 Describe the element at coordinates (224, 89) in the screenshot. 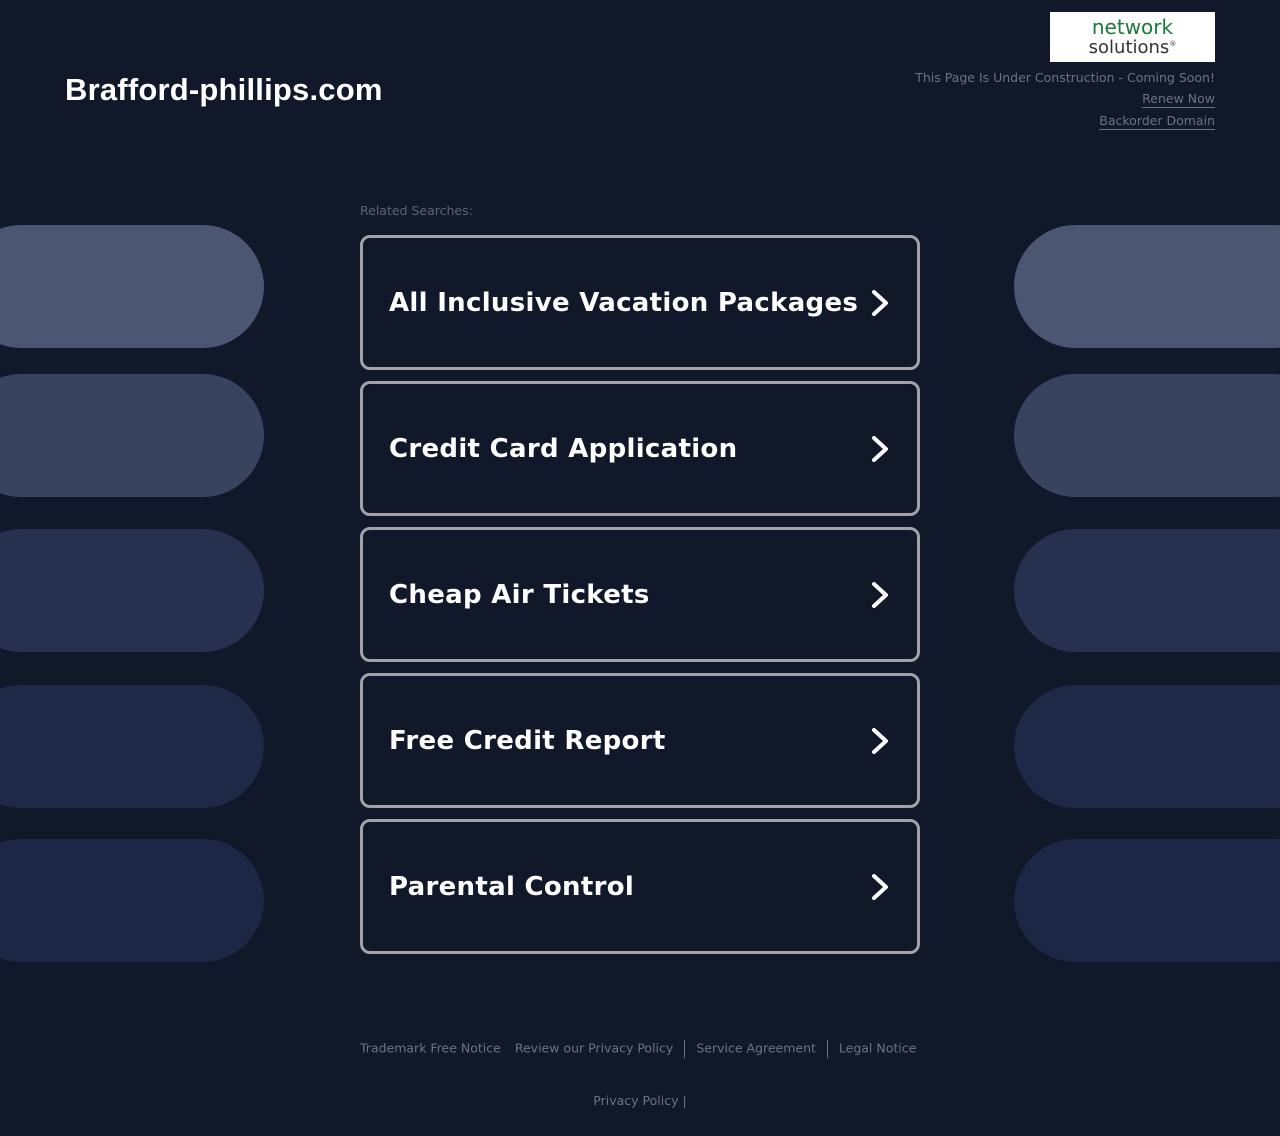

I see `site-title: Brafford-phillips.com` at that location.